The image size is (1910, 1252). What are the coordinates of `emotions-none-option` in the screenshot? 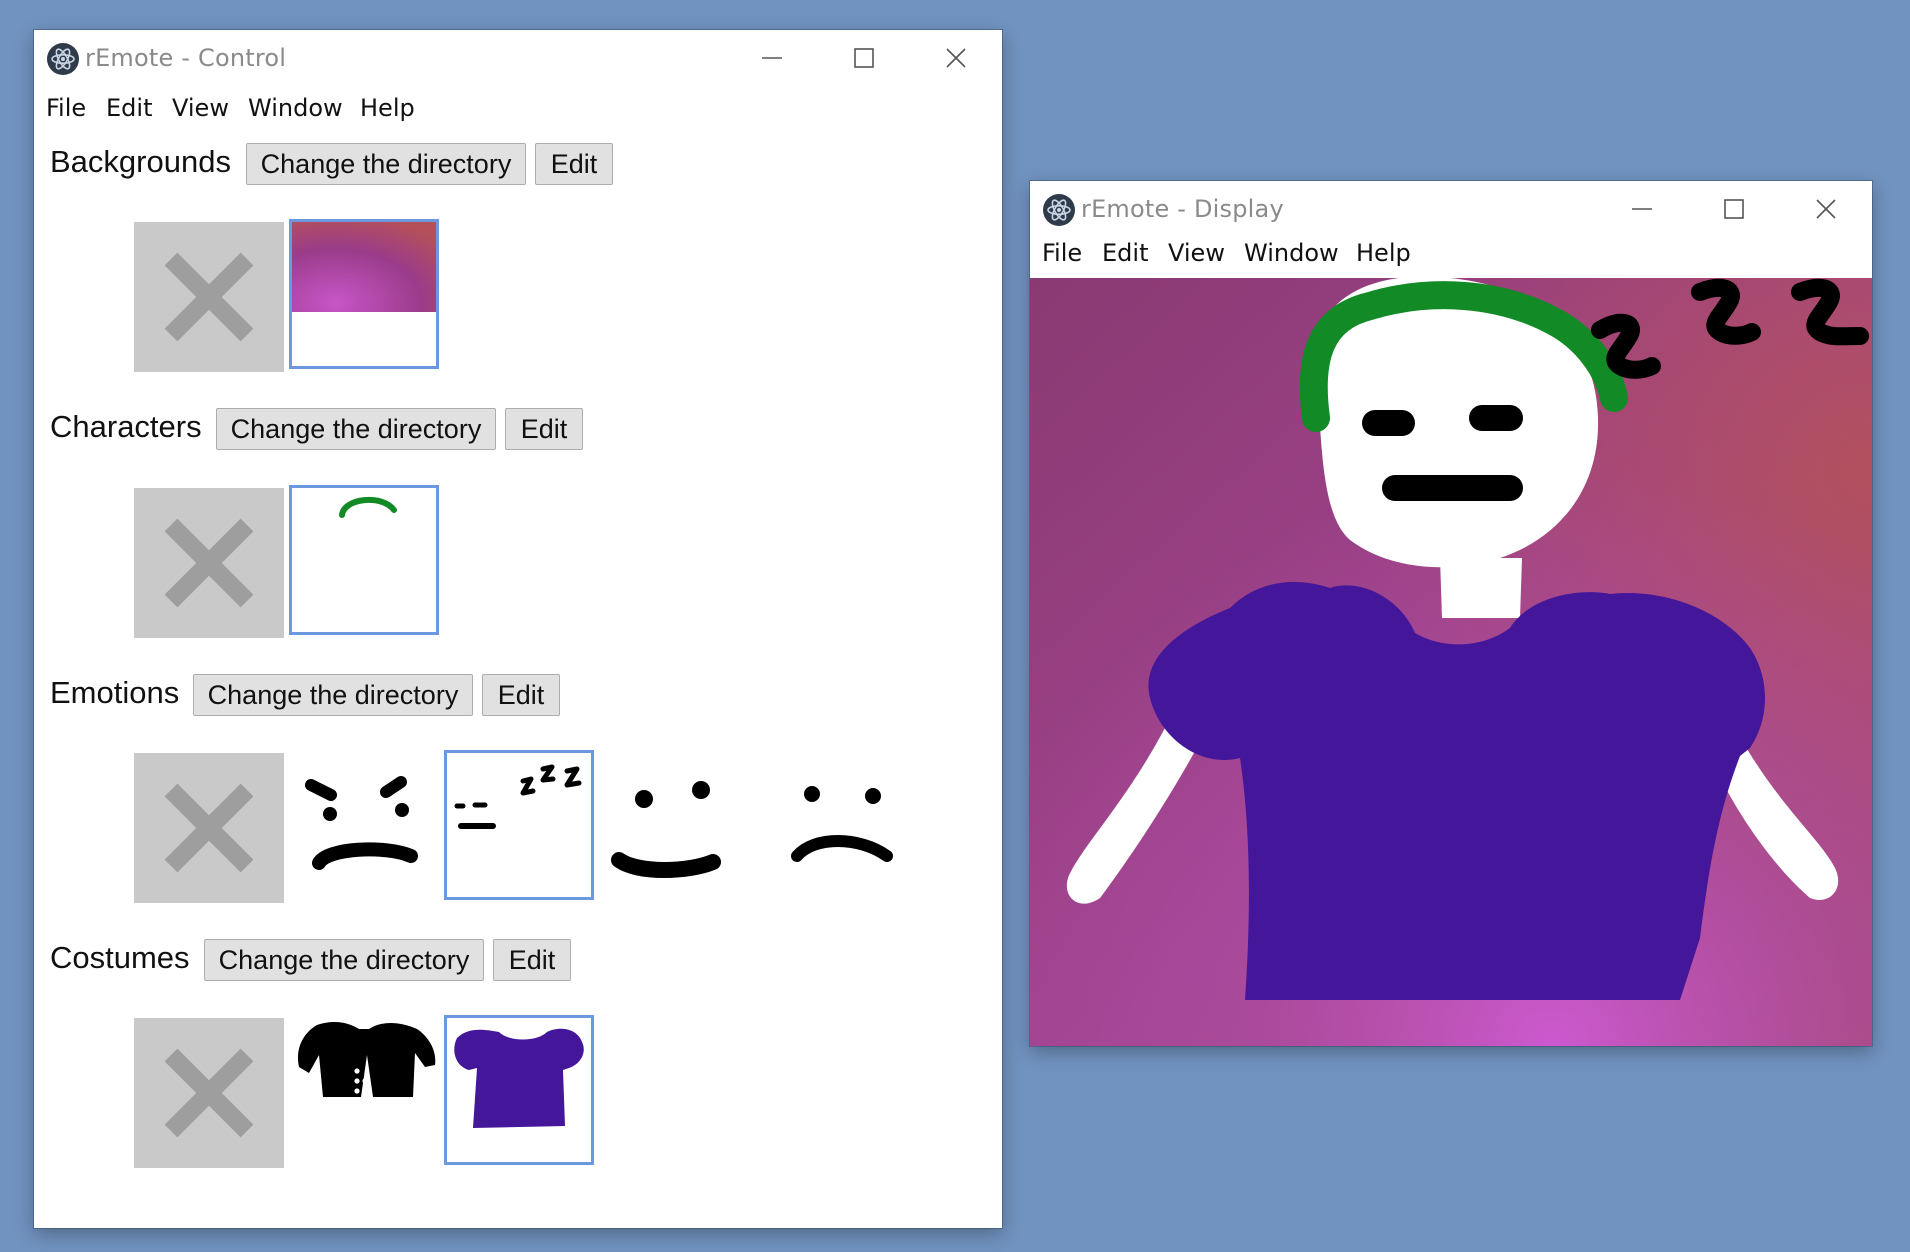 It's located at (209, 828).